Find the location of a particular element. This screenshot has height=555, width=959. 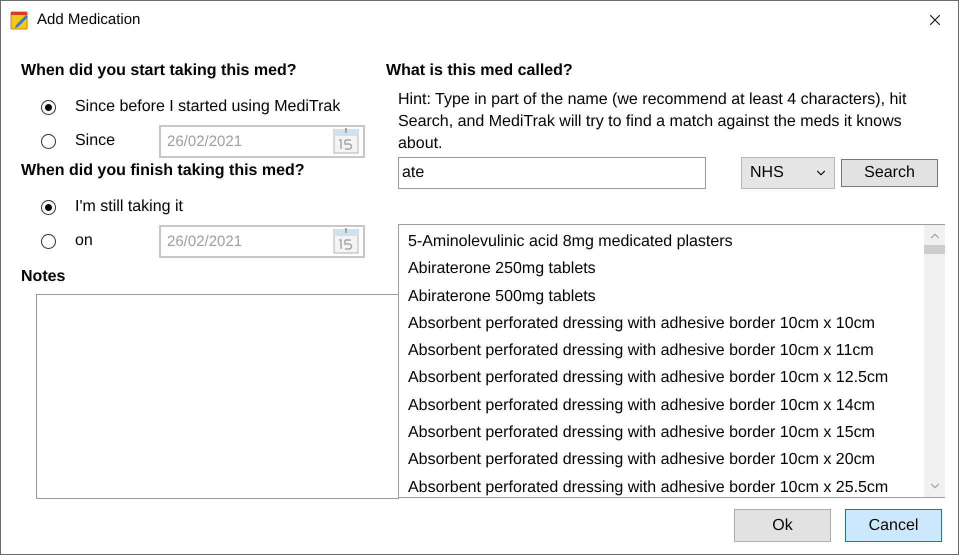

radio-label: Since is located at coordinates (95, 141).